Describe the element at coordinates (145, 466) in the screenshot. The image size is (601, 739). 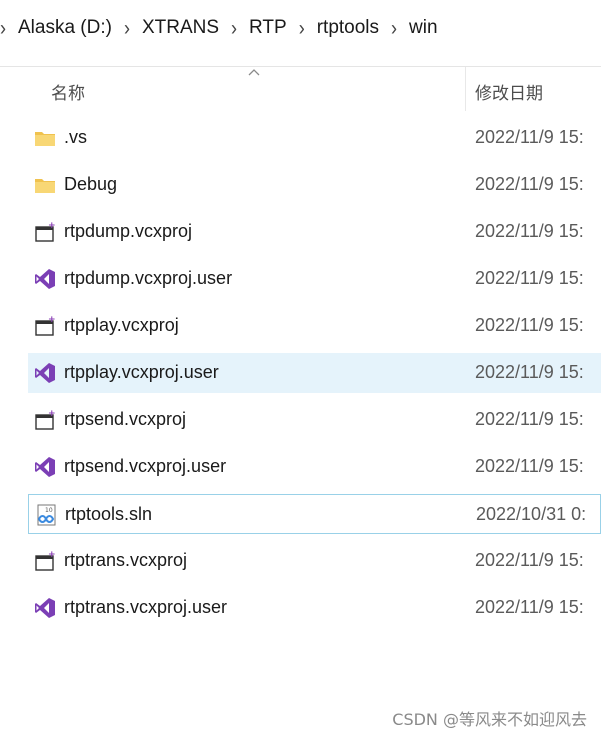
I see `file-name: rtpsend.vcxproj.user` at that location.